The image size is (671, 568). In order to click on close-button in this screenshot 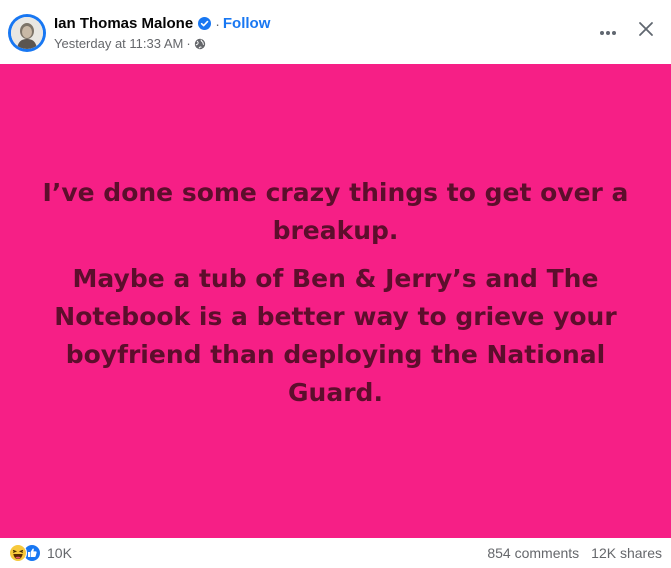, I will do `click(646, 31)`.